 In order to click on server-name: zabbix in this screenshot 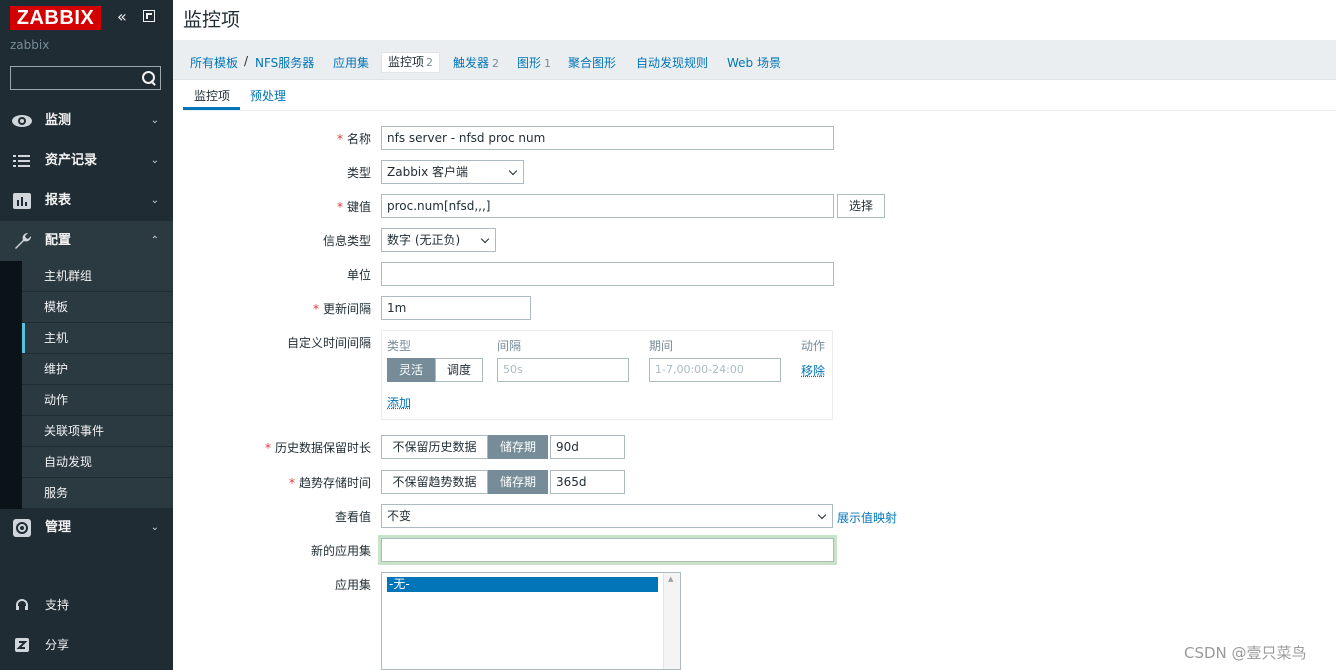, I will do `click(30, 45)`.